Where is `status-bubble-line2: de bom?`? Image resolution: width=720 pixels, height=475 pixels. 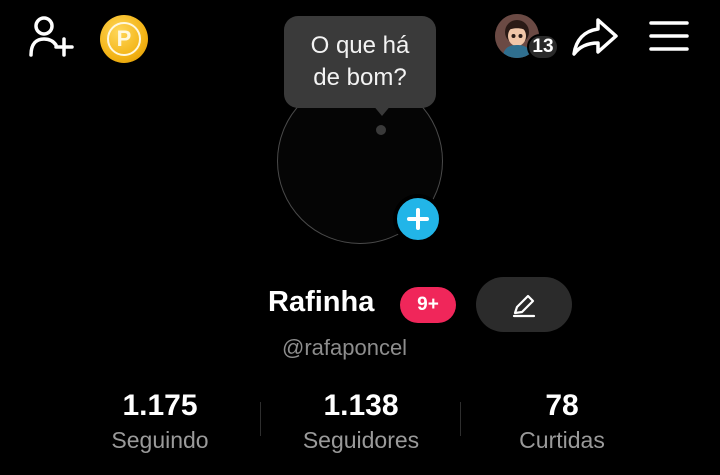
status-bubble-line2: de bom? is located at coordinates (360, 77).